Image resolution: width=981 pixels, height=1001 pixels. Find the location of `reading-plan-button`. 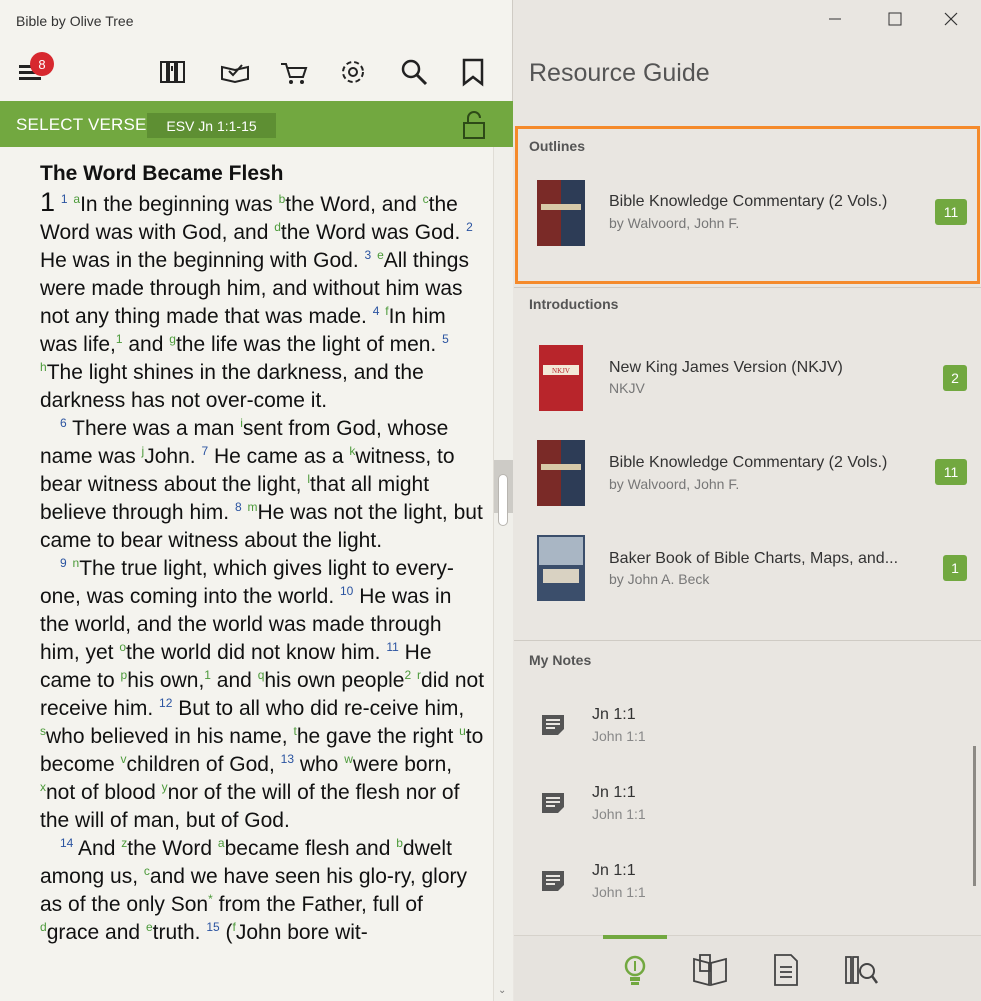

reading-plan-button is located at coordinates (235, 72).